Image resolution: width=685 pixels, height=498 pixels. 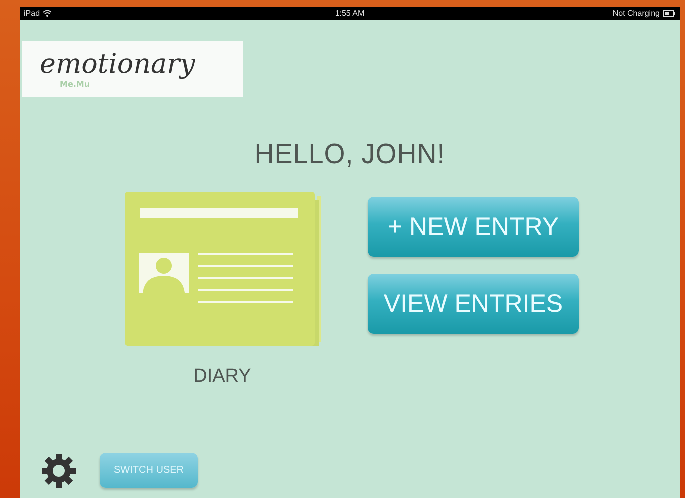 I want to click on battery-status: Not Charging, so click(x=636, y=13).